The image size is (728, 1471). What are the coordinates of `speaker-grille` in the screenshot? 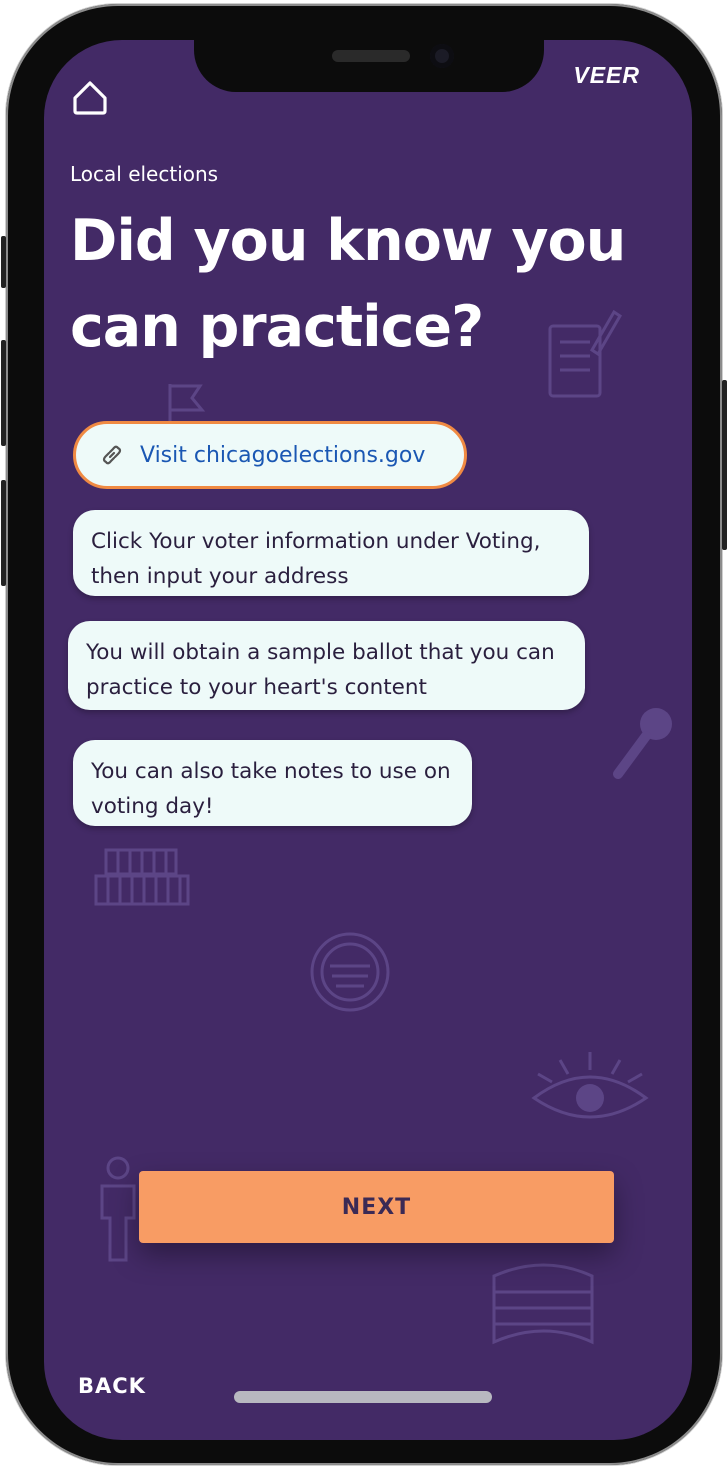 It's located at (371, 56).